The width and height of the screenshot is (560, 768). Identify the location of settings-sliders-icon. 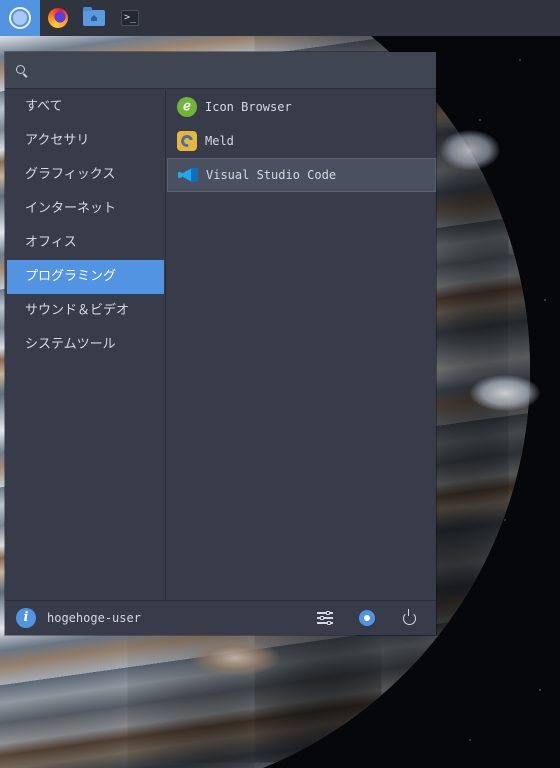
(325, 617).